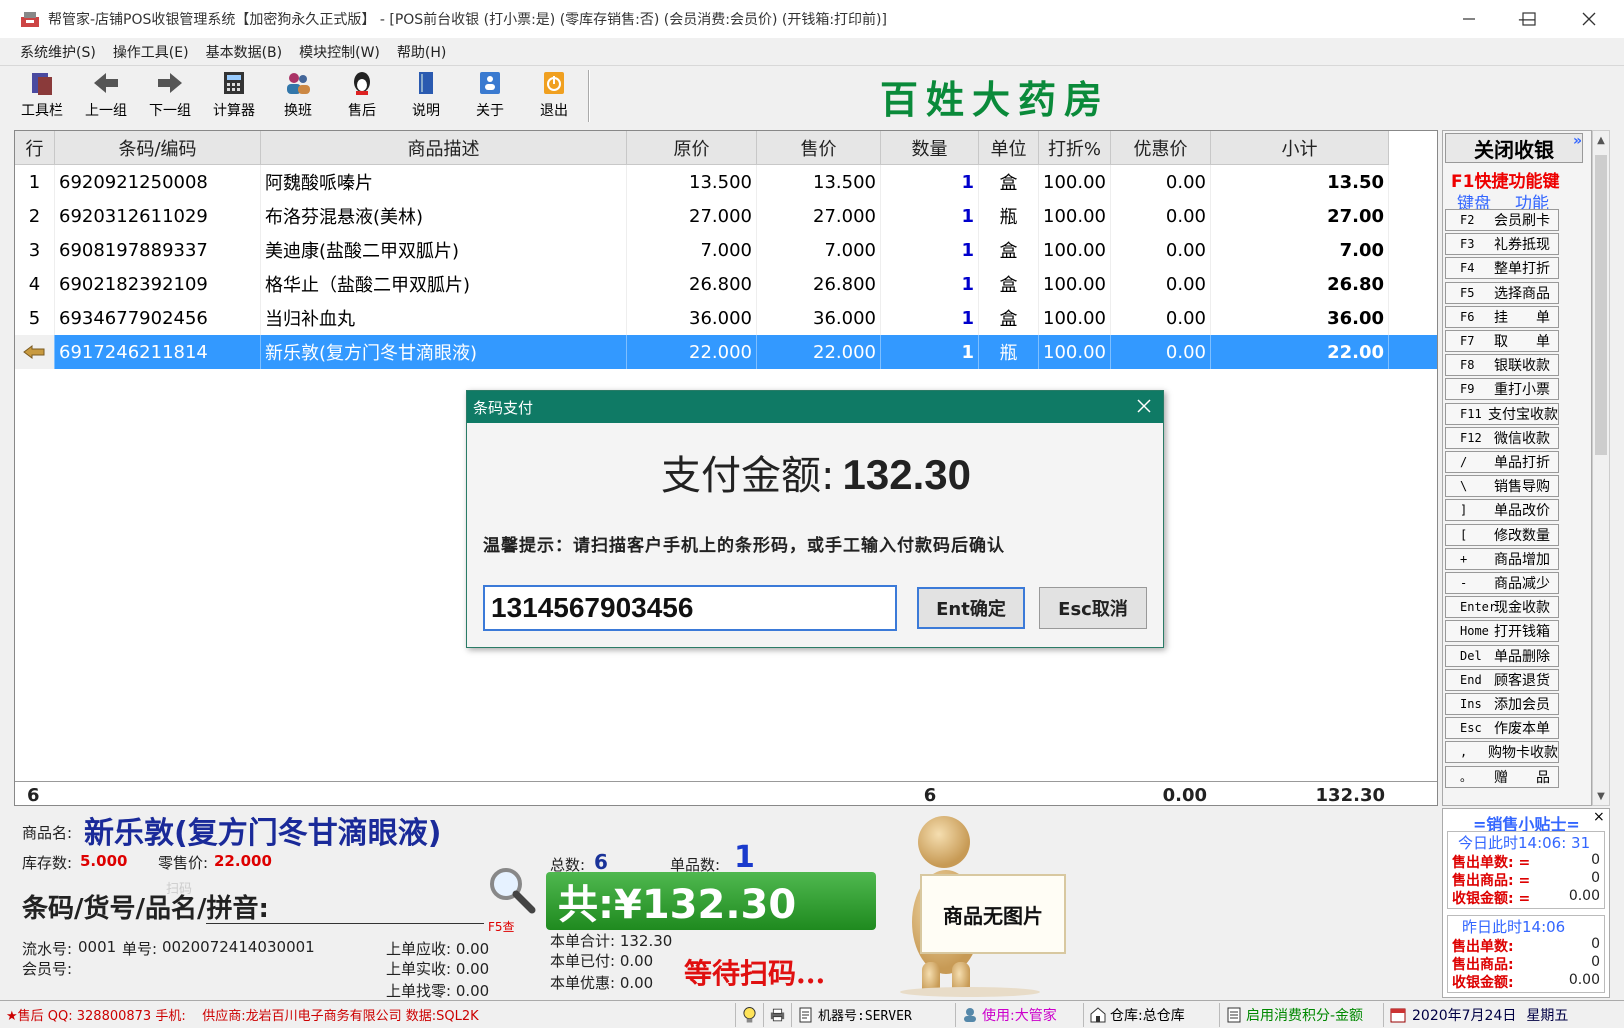  I want to click on maximize-icon, so click(1529, 19).